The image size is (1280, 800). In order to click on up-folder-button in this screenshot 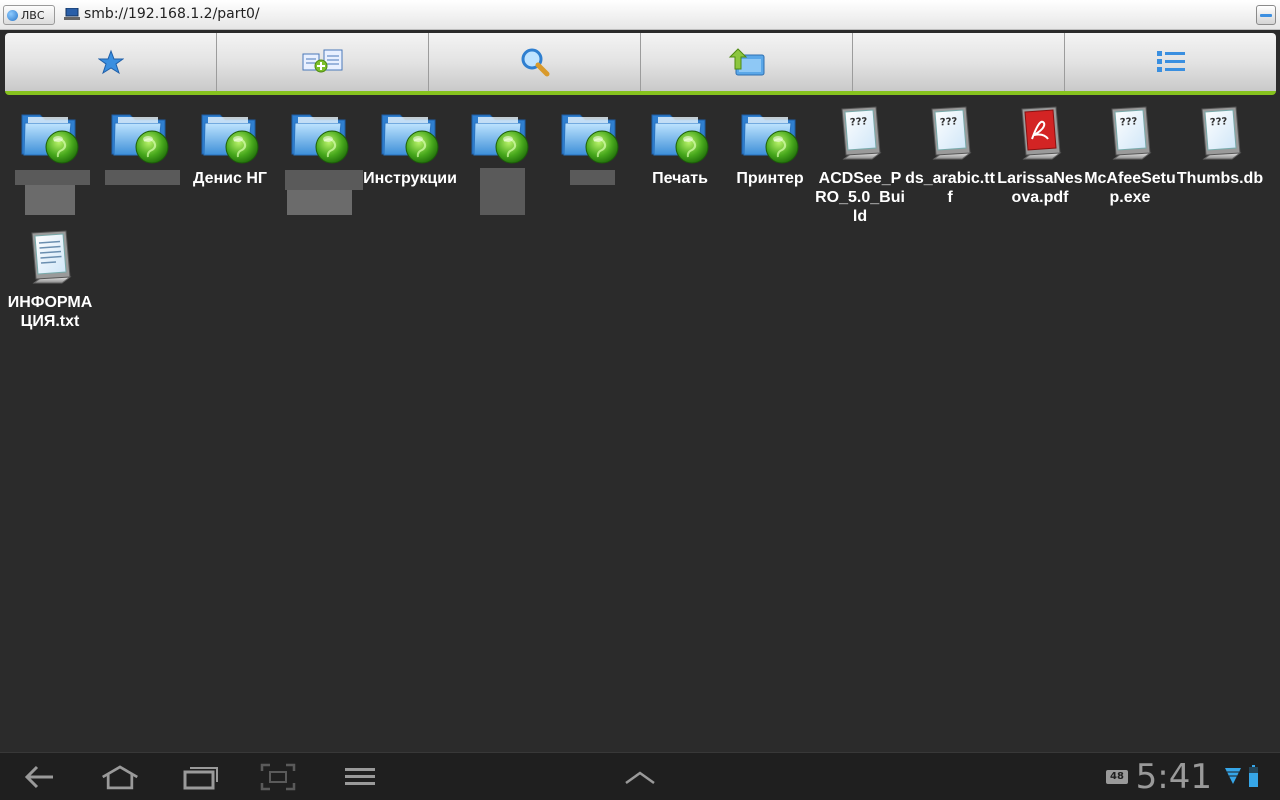, I will do `click(747, 62)`.